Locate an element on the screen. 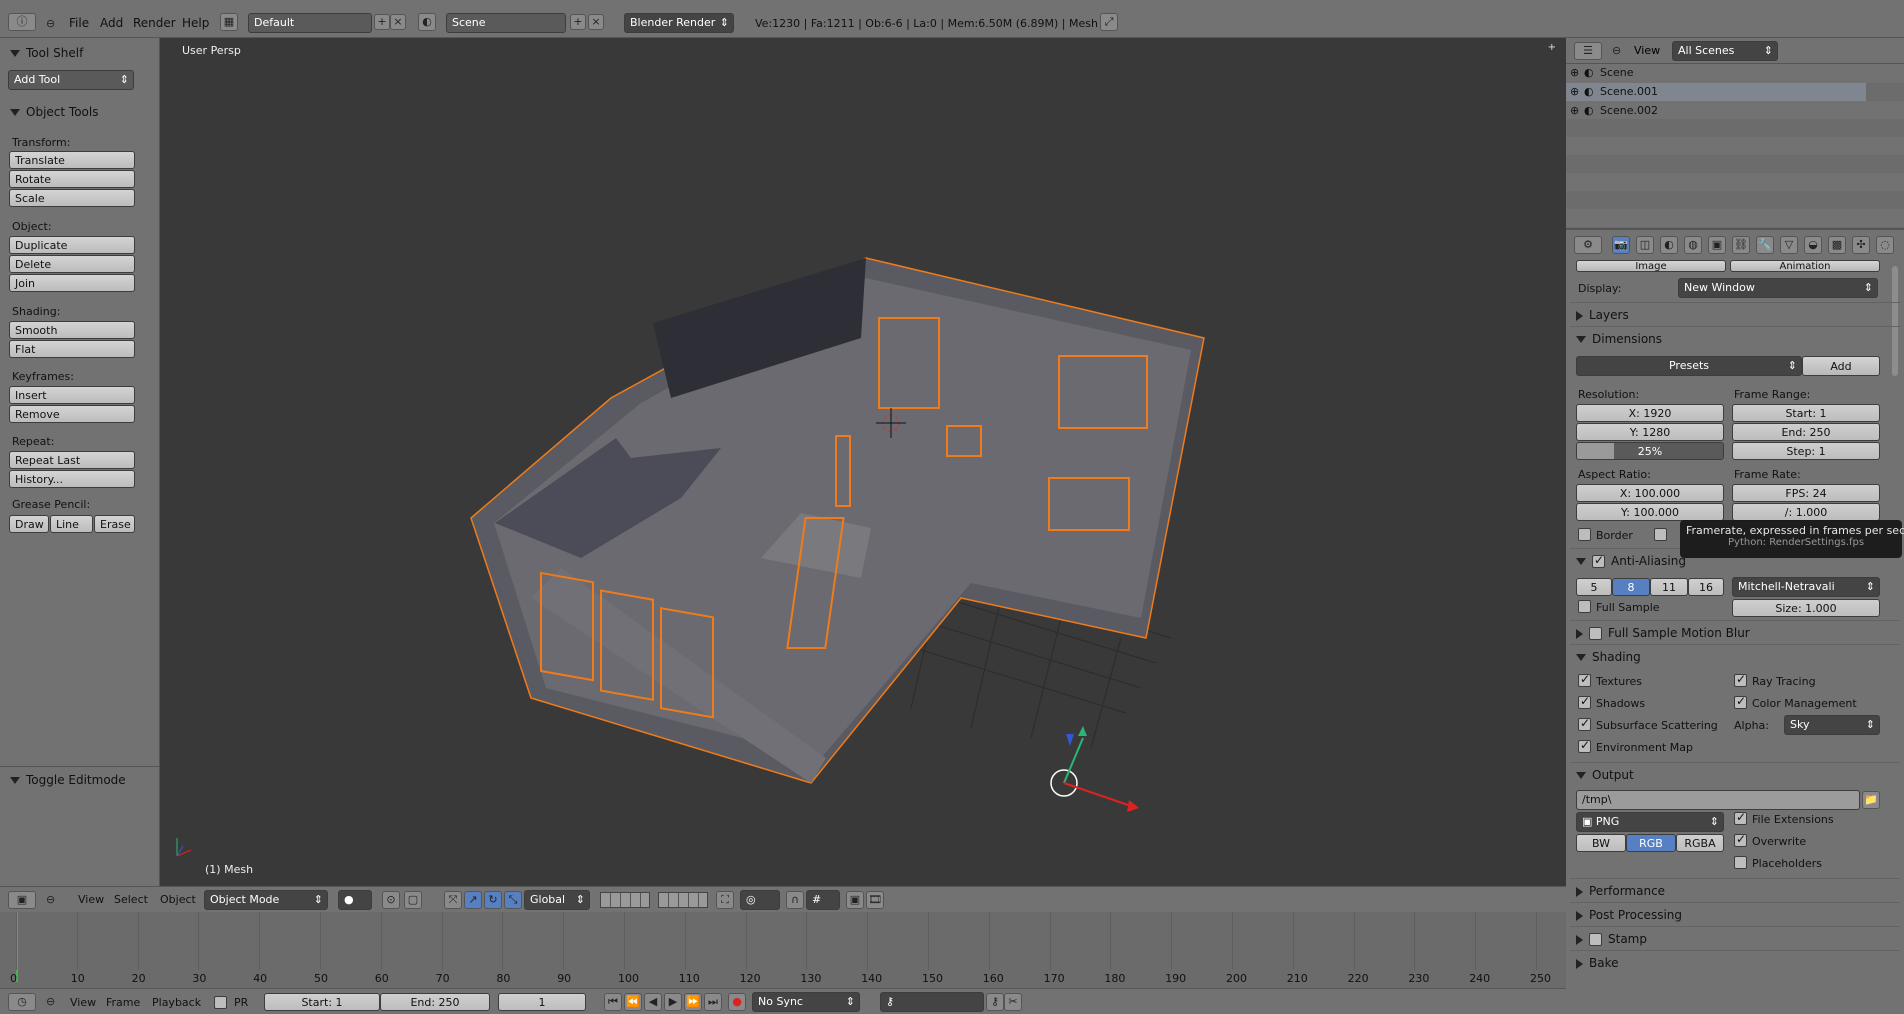 This screenshot has width=1904, height=1014. menu-object: Object is located at coordinates (178, 899).